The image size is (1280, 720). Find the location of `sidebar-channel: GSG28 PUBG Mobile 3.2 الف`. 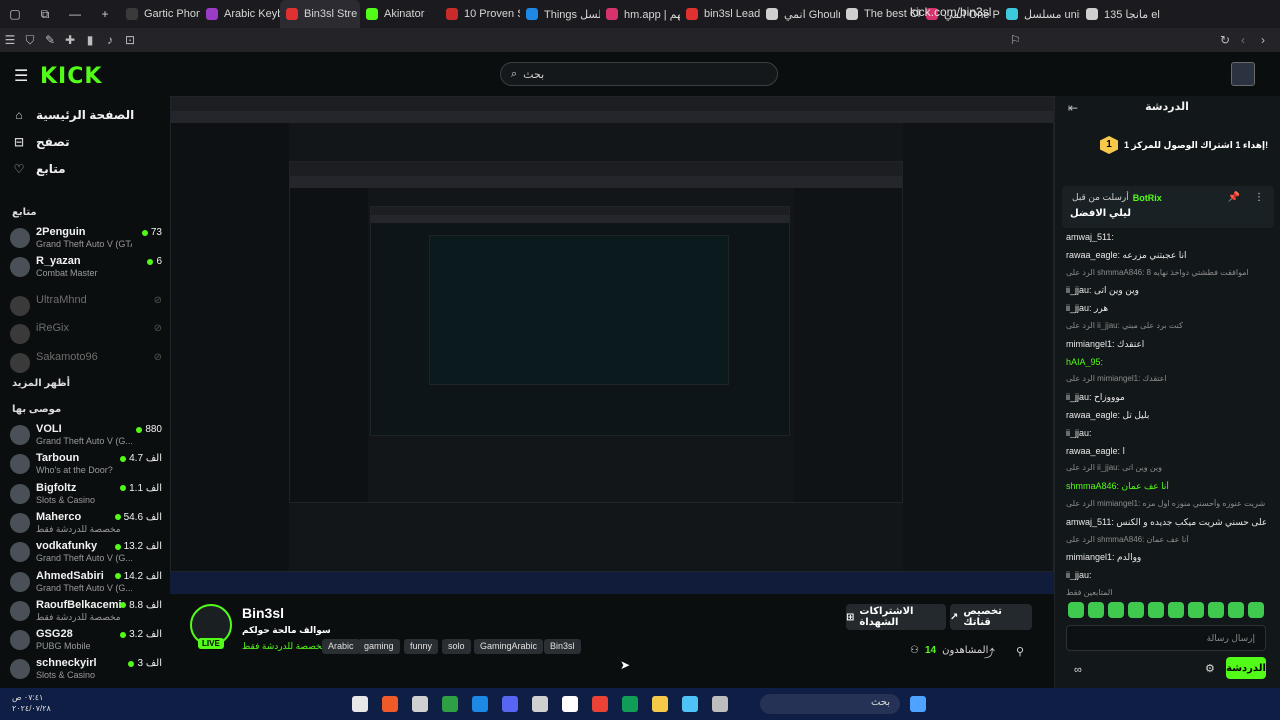

sidebar-channel: GSG28 PUBG Mobile 3.2 الف is located at coordinates (86, 641).